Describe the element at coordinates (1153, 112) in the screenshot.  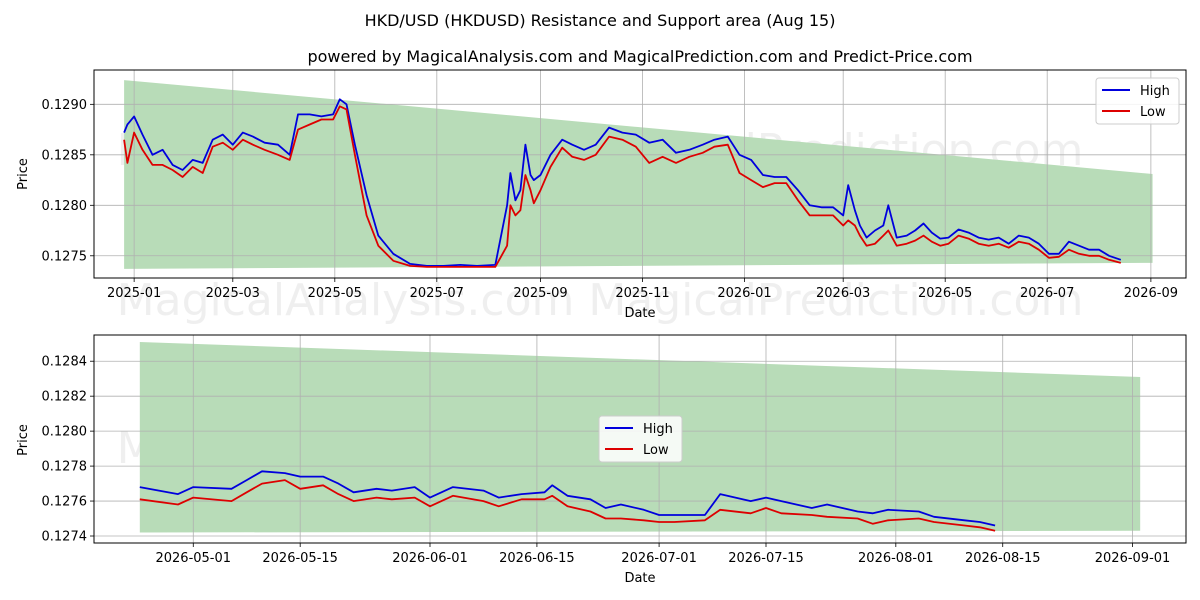
I see `top-legend-label-low: Low` at that location.